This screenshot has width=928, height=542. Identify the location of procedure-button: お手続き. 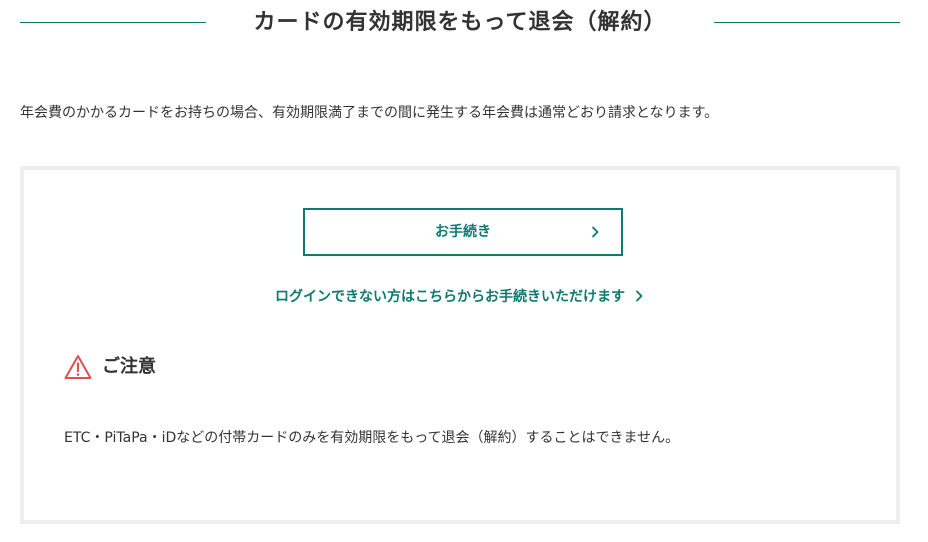
(463, 232).